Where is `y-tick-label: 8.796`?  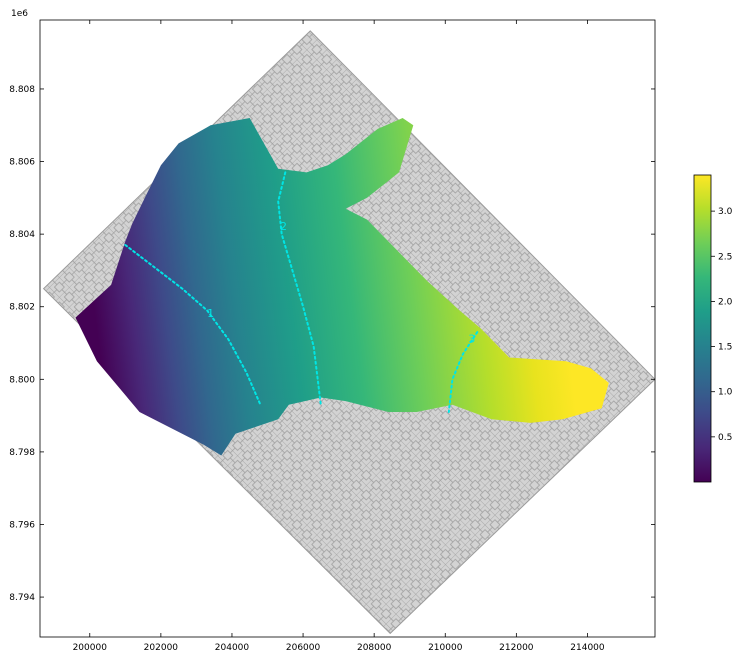
y-tick-label: 8.796 is located at coordinates (22, 525).